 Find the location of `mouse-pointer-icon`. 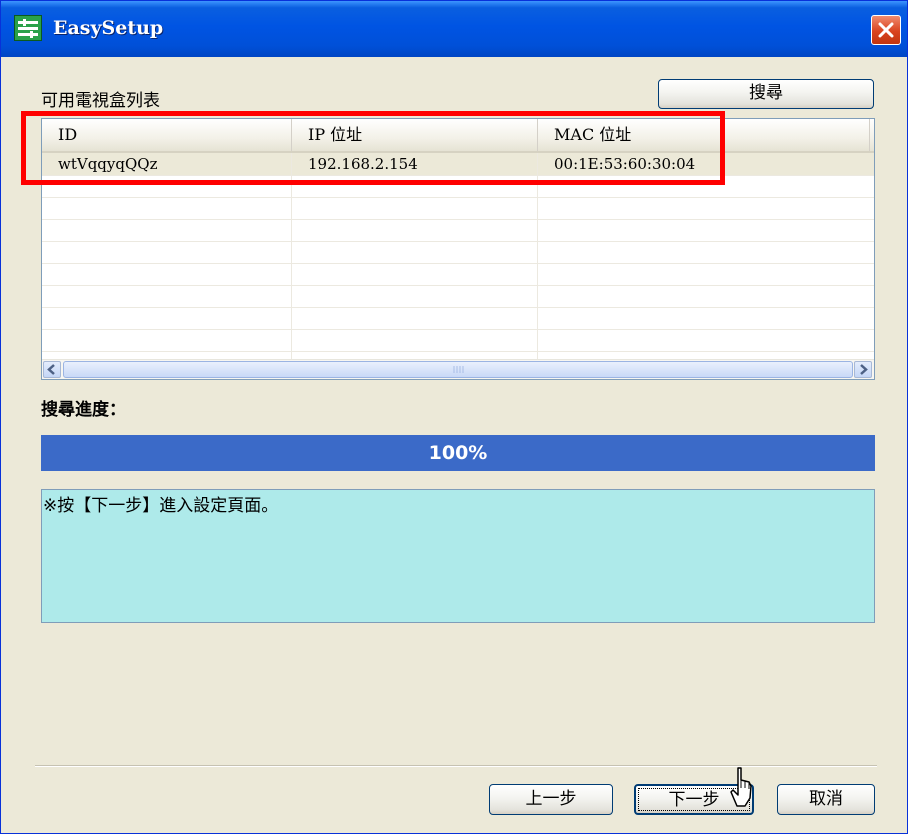

mouse-pointer-icon is located at coordinates (741, 787).